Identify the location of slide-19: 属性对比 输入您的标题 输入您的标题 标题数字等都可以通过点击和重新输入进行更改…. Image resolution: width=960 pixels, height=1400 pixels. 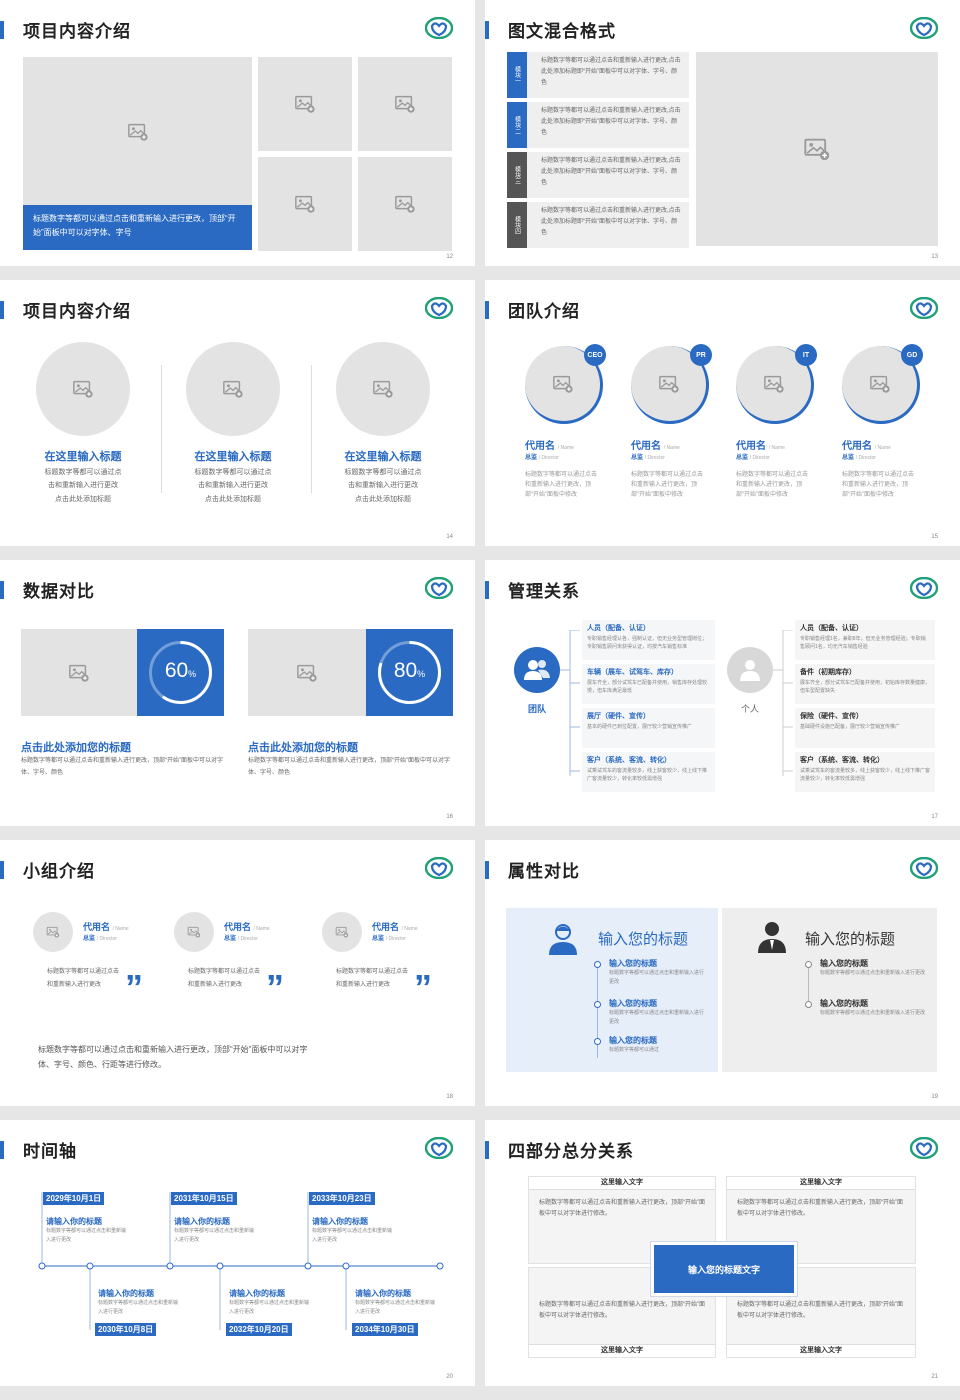
(722, 973).